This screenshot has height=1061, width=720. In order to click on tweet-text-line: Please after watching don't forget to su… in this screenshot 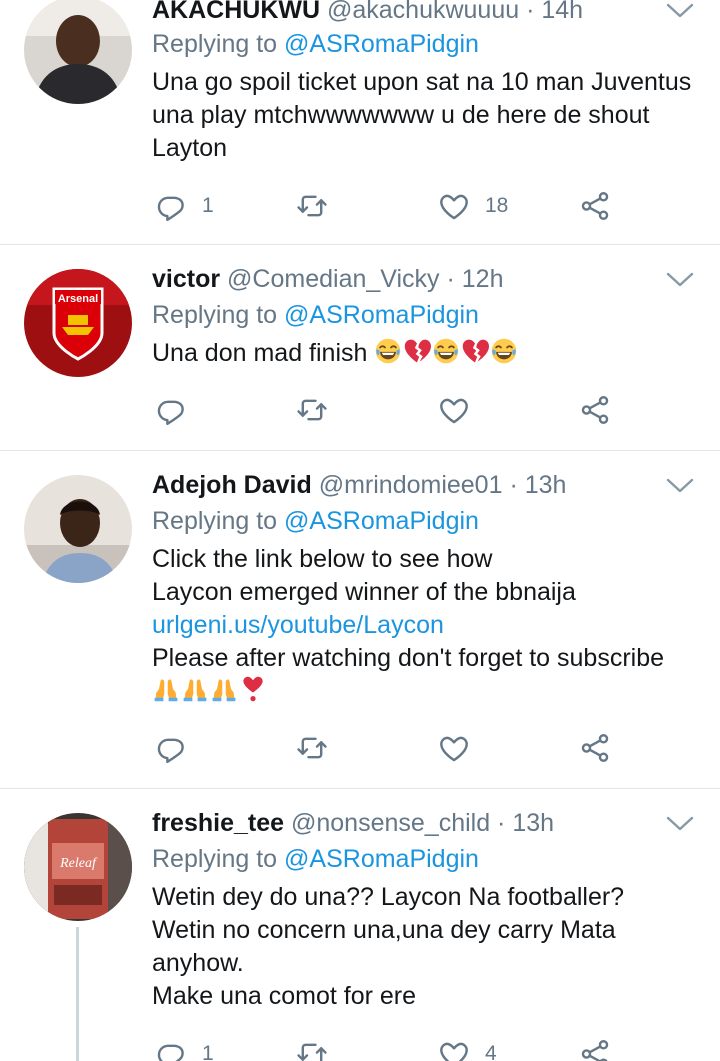, I will do `click(408, 658)`.